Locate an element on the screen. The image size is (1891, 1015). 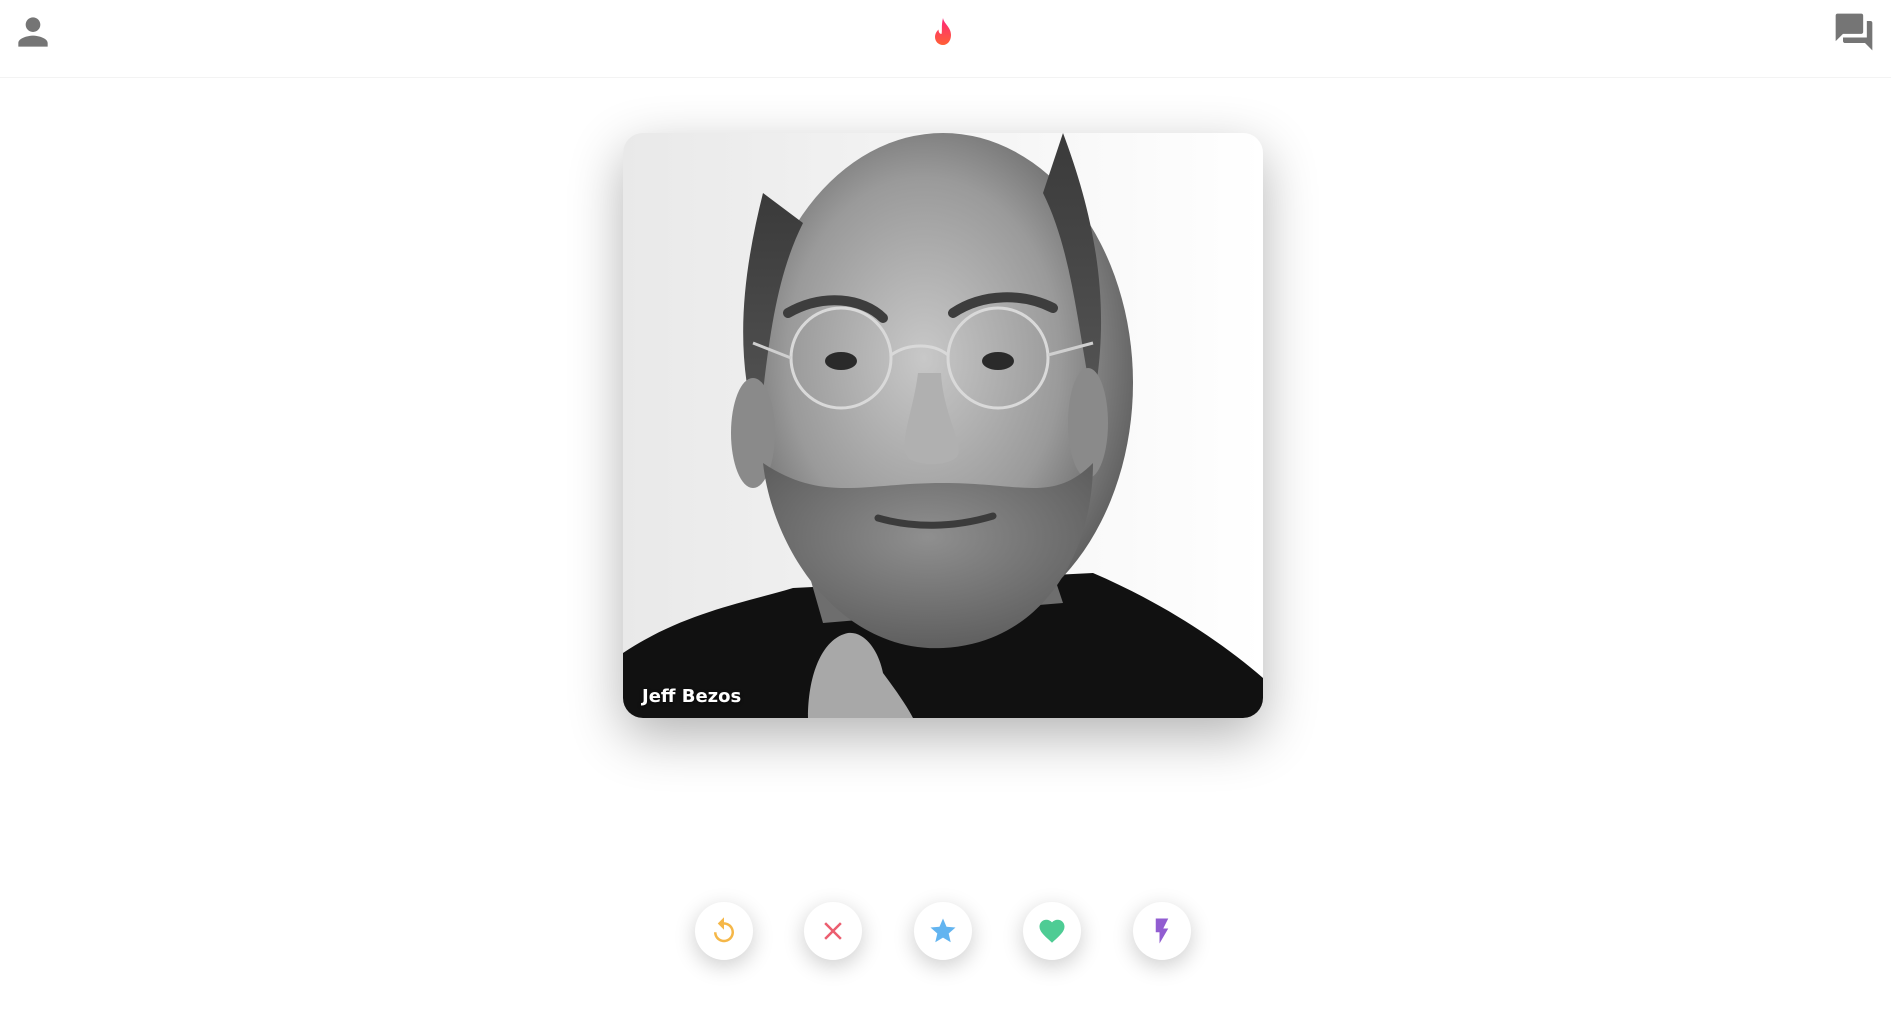
app-header is located at coordinates (945, 39).